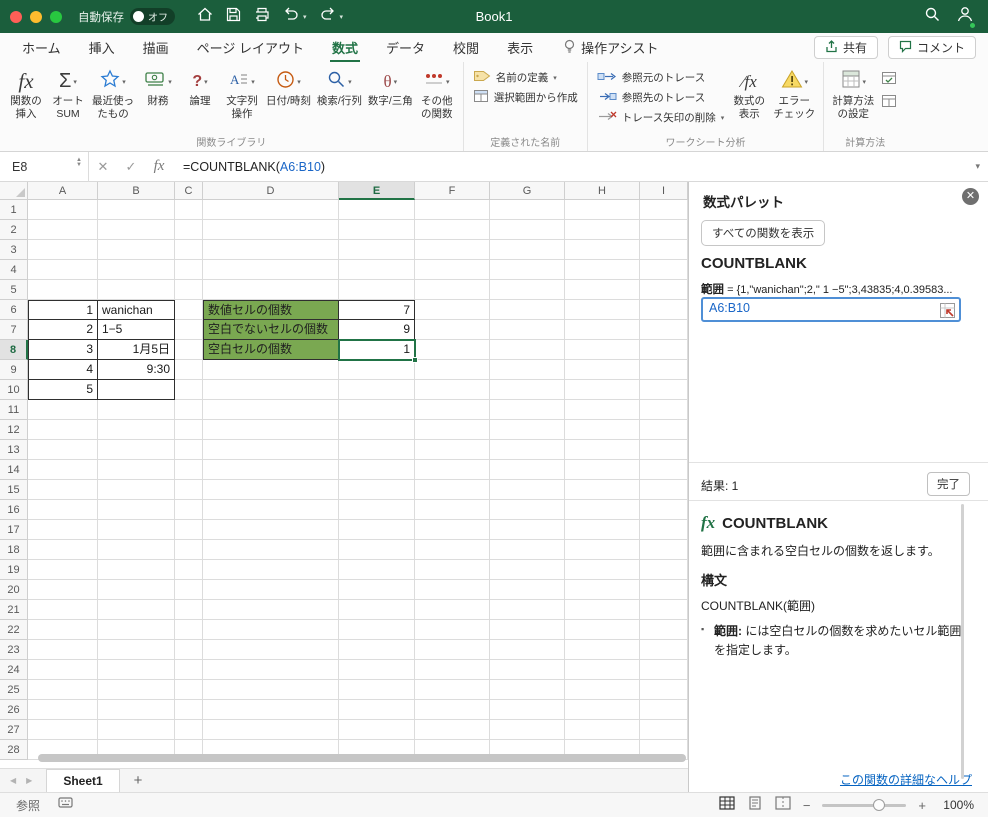 The image size is (988, 817). I want to click on add-sheet-button: +, so click(138, 780).